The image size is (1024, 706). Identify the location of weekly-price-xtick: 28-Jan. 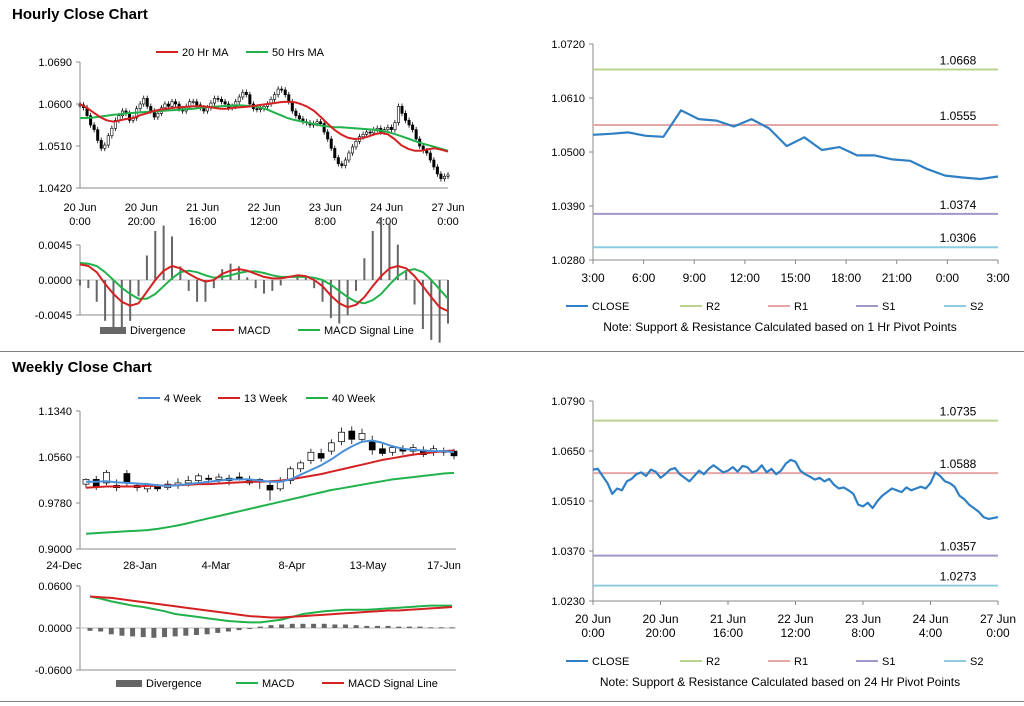
(140, 566).